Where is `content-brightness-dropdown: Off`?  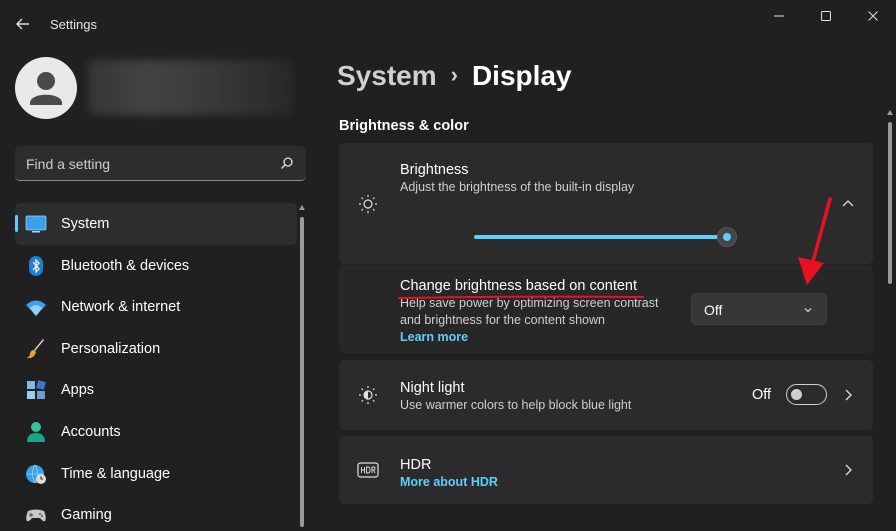 content-brightness-dropdown: Off is located at coordinates (759, 309).